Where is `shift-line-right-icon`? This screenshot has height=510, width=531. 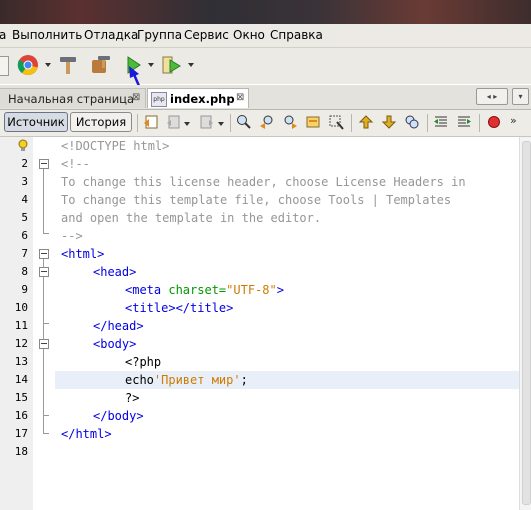 shift-line-right-icon is located at coordinates (464, 122).